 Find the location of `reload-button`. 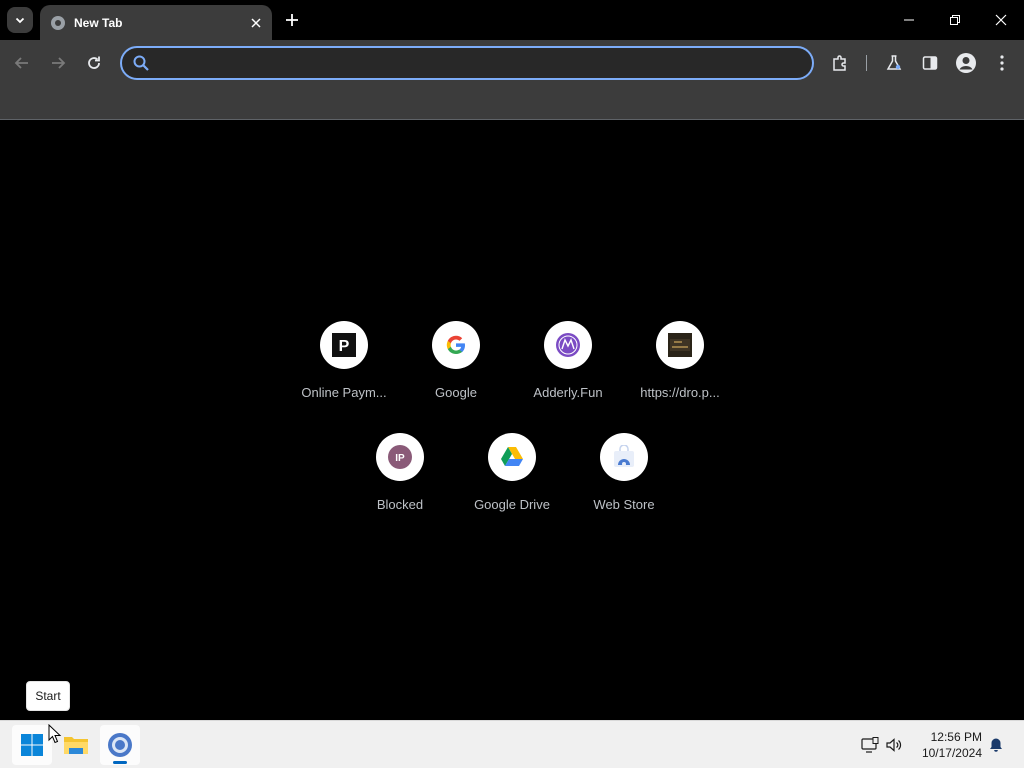

reload-button is located at coordinates (94, 63).